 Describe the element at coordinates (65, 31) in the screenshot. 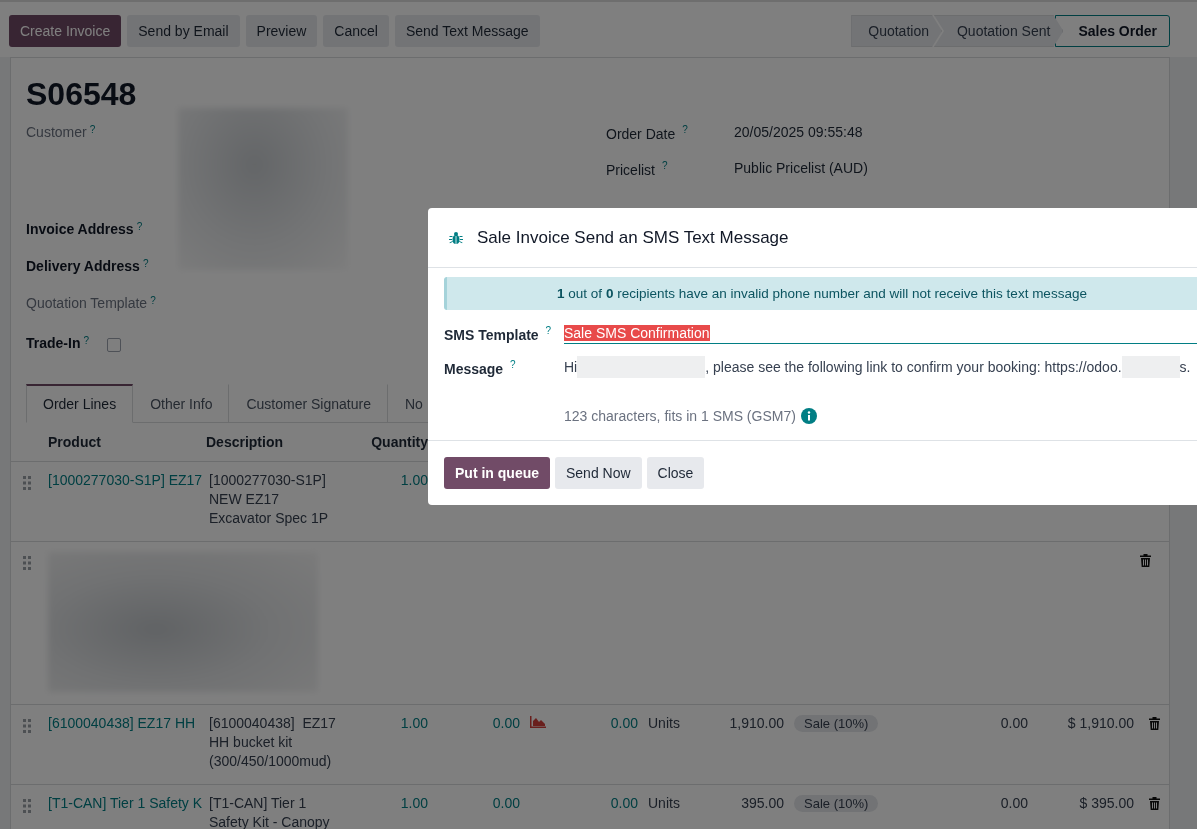

I see `action-button: Create Invoice` at that location.